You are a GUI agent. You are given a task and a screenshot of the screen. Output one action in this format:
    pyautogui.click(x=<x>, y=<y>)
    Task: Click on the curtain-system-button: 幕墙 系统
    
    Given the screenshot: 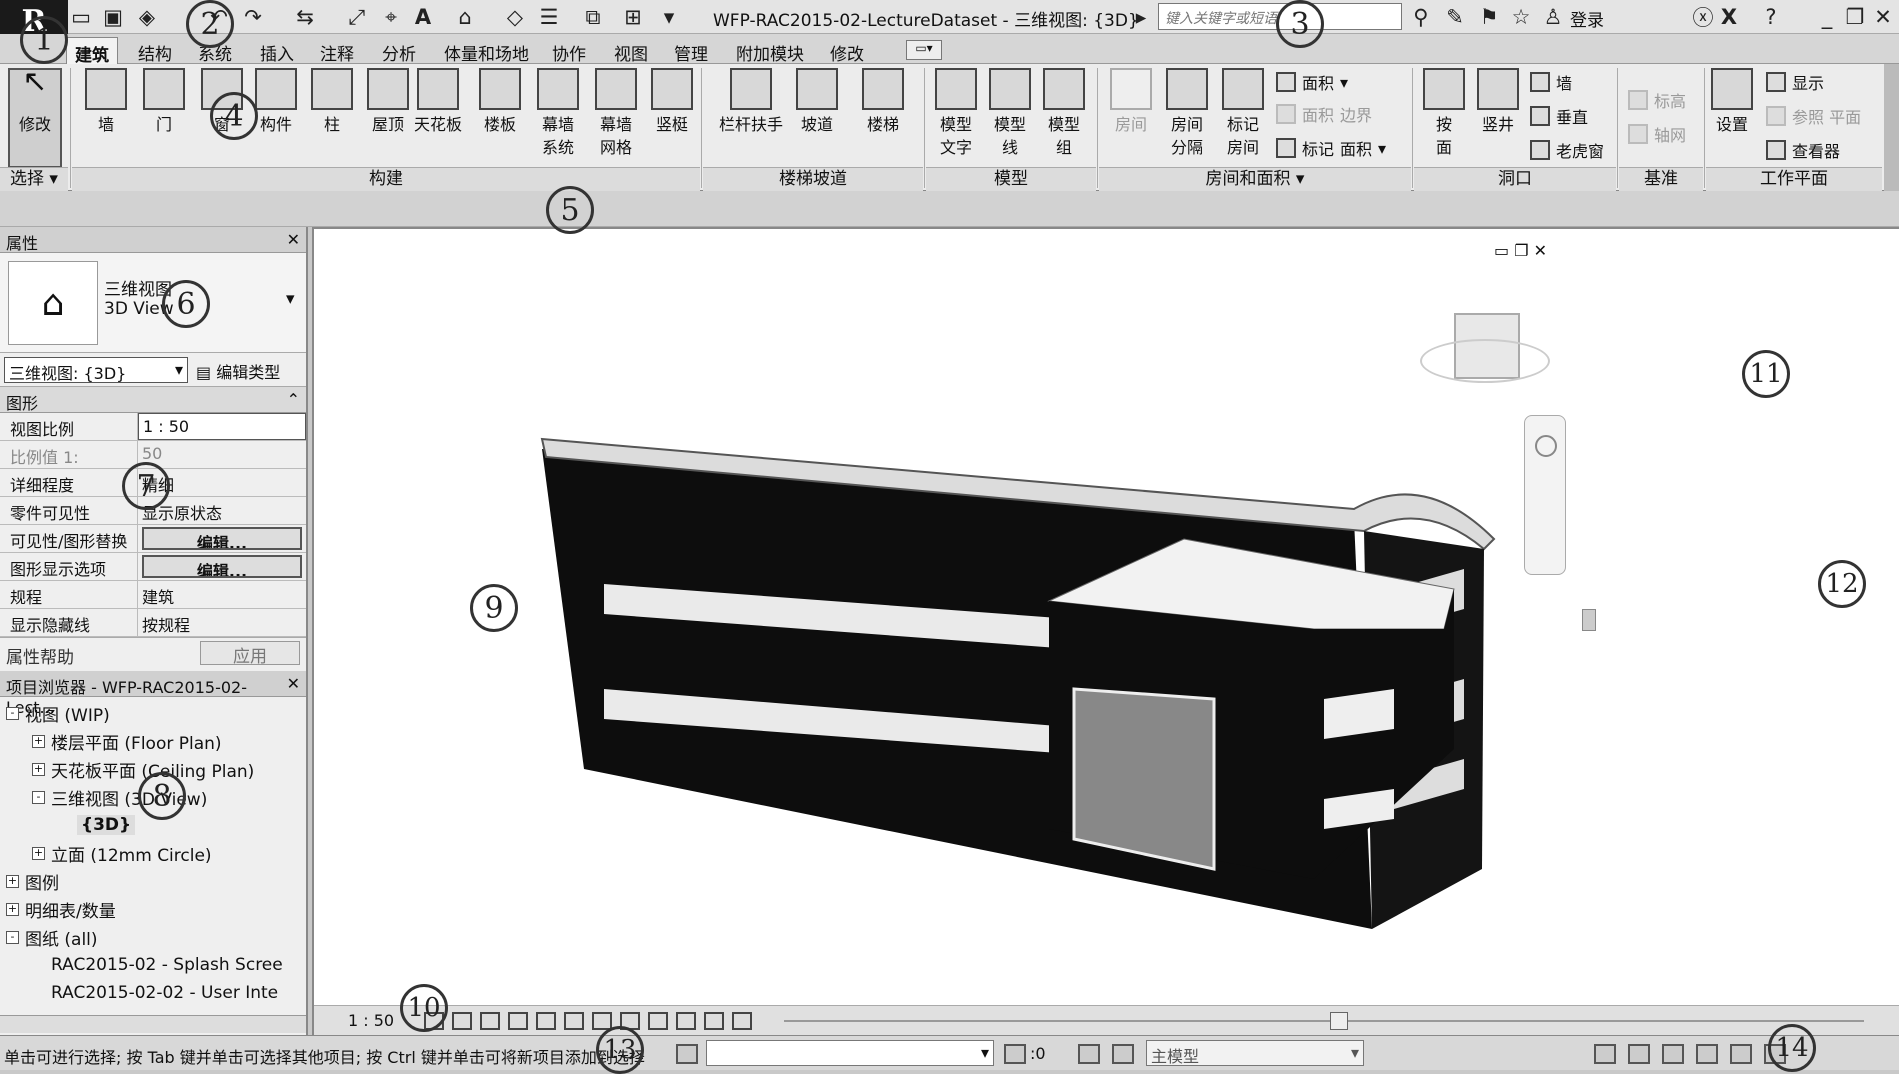 What is the action you would take?
    pyautogui.click(x=558, y=120)
    